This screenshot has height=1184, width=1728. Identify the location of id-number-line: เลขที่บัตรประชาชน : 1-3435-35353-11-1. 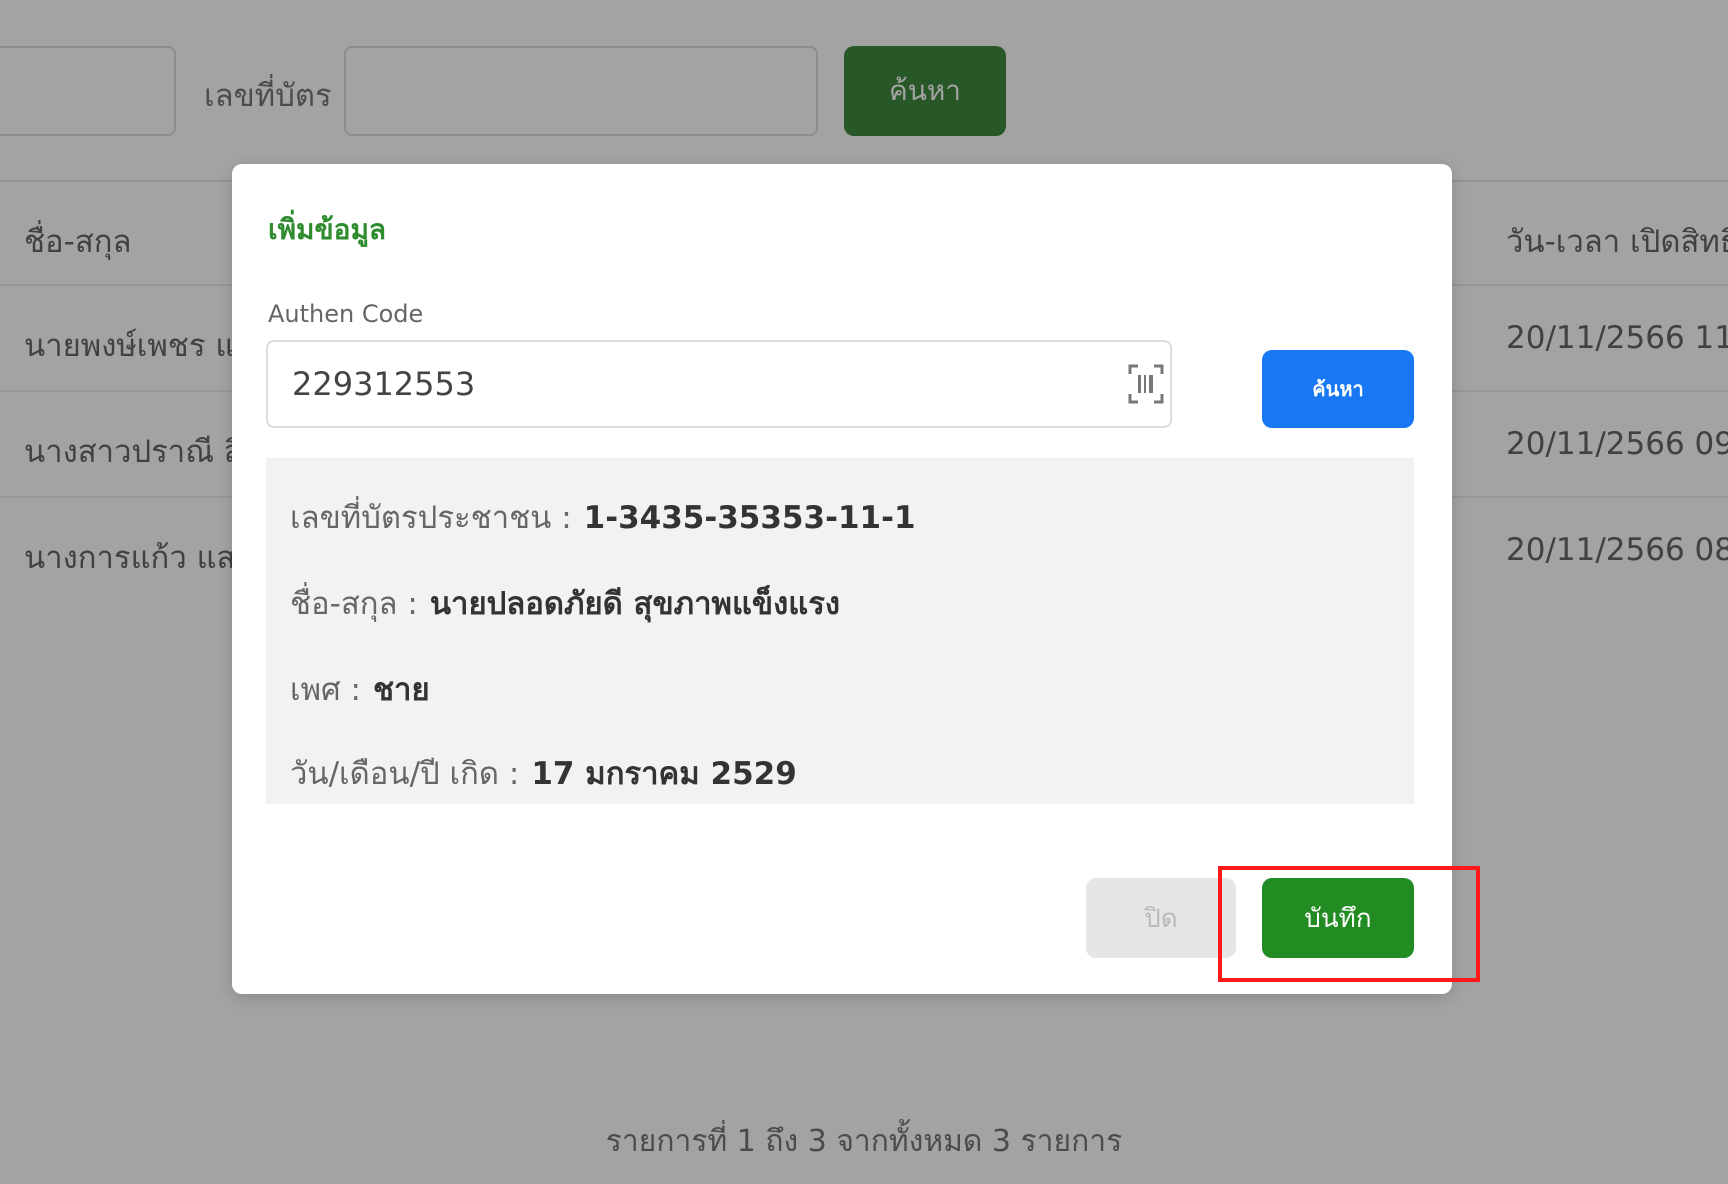
(603, 517).